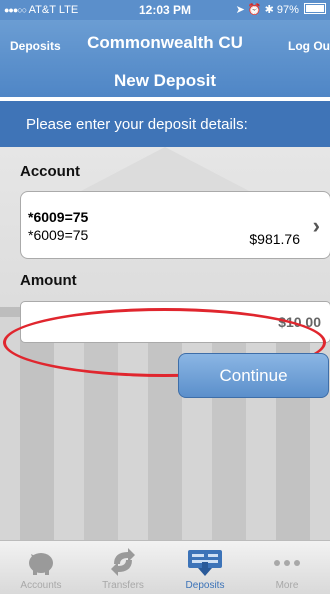  I want to click on instruction-text: Please enter your deposit details:, so click(137, 124).